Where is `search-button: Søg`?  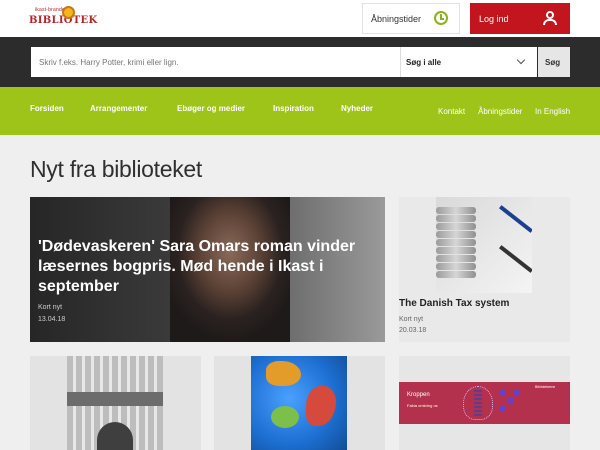 search-button: Søg is located at coordinates (554, 62).